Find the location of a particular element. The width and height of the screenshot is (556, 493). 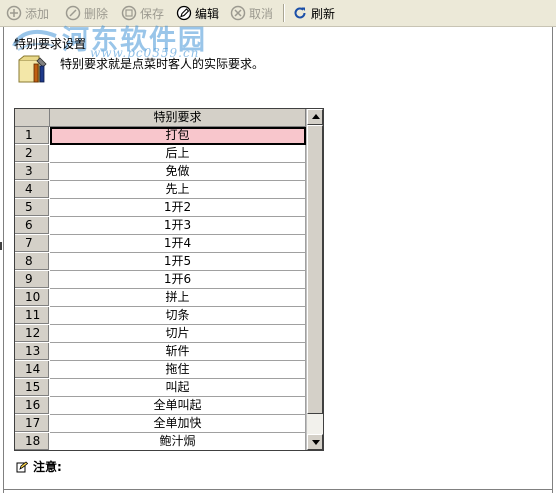

tools-icon is located at coordinates (32, 69).